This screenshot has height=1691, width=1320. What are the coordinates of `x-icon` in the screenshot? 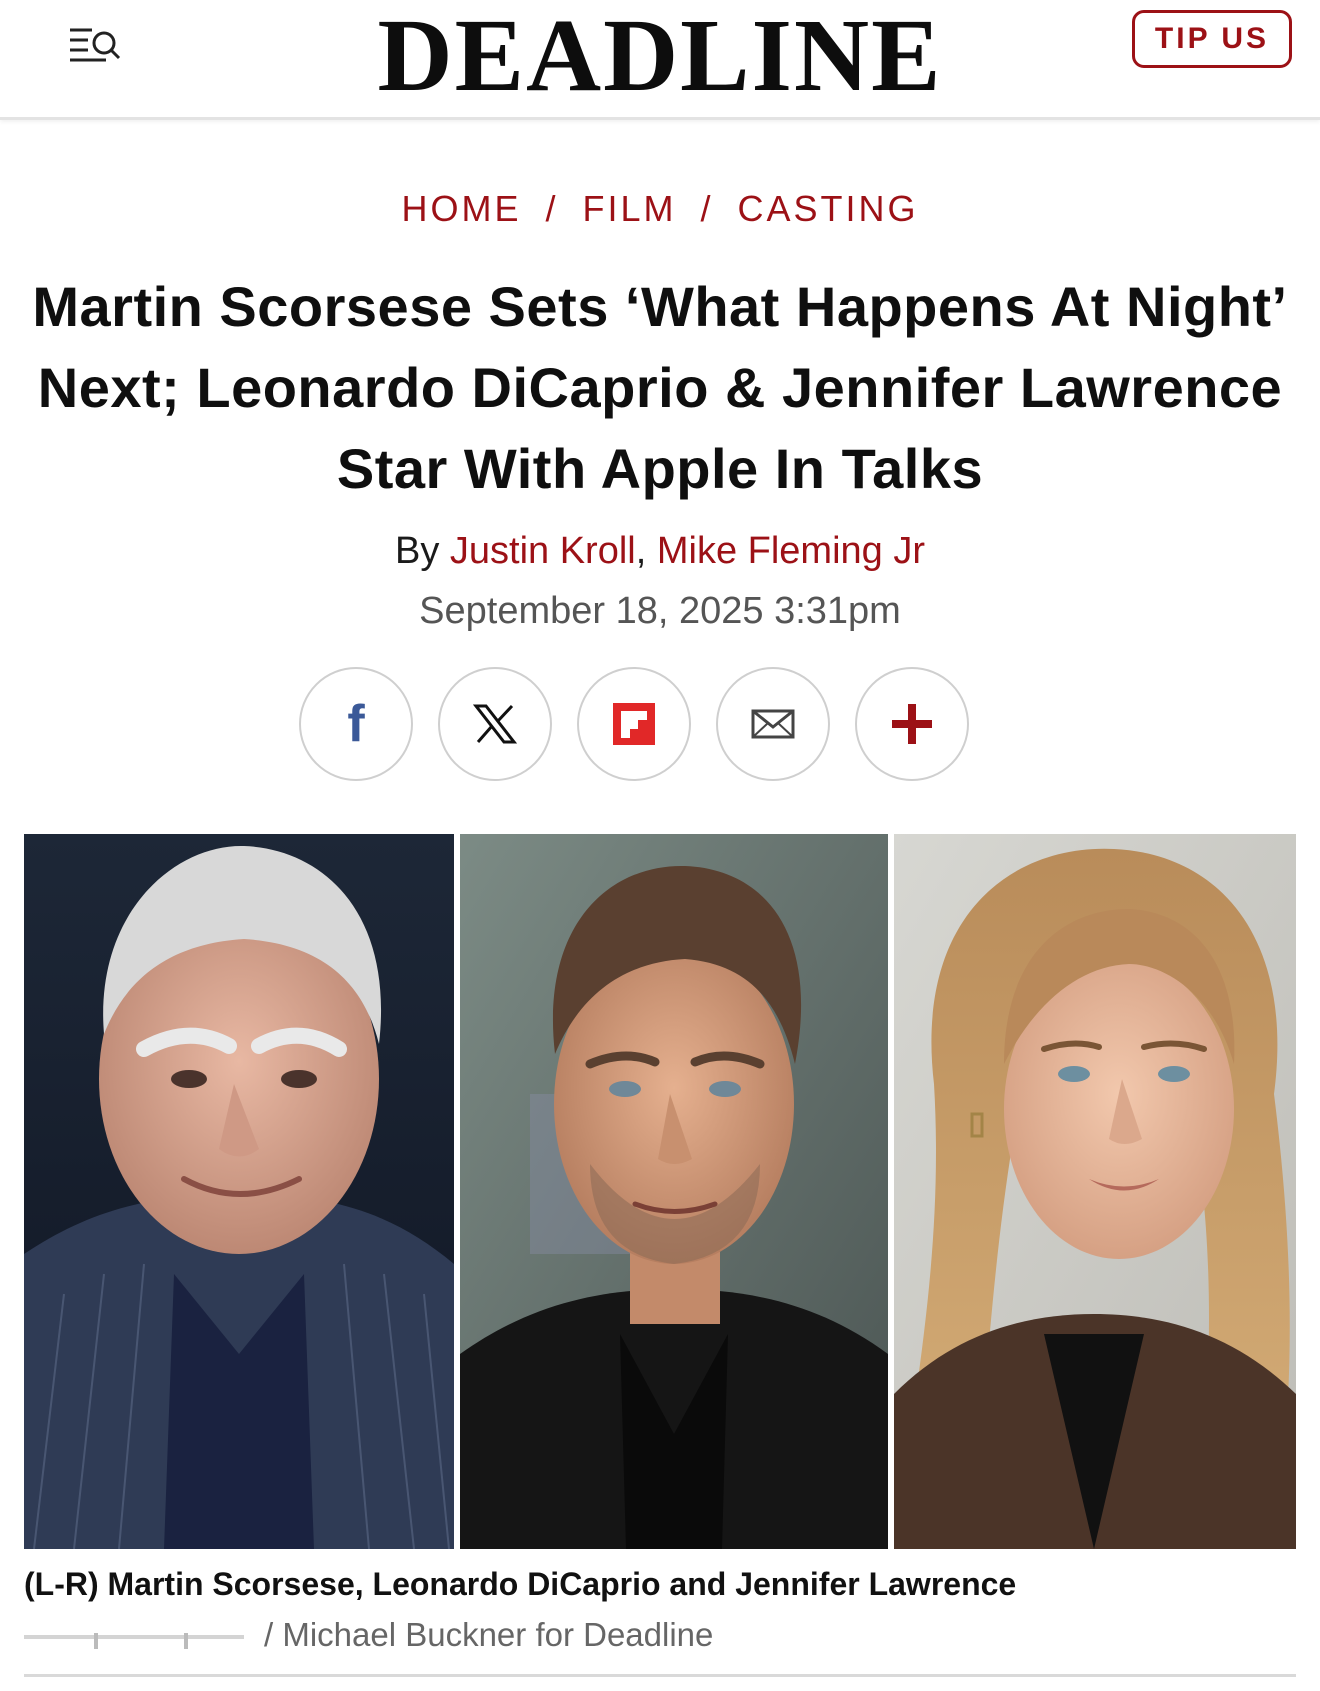 It's located at (495, 724).